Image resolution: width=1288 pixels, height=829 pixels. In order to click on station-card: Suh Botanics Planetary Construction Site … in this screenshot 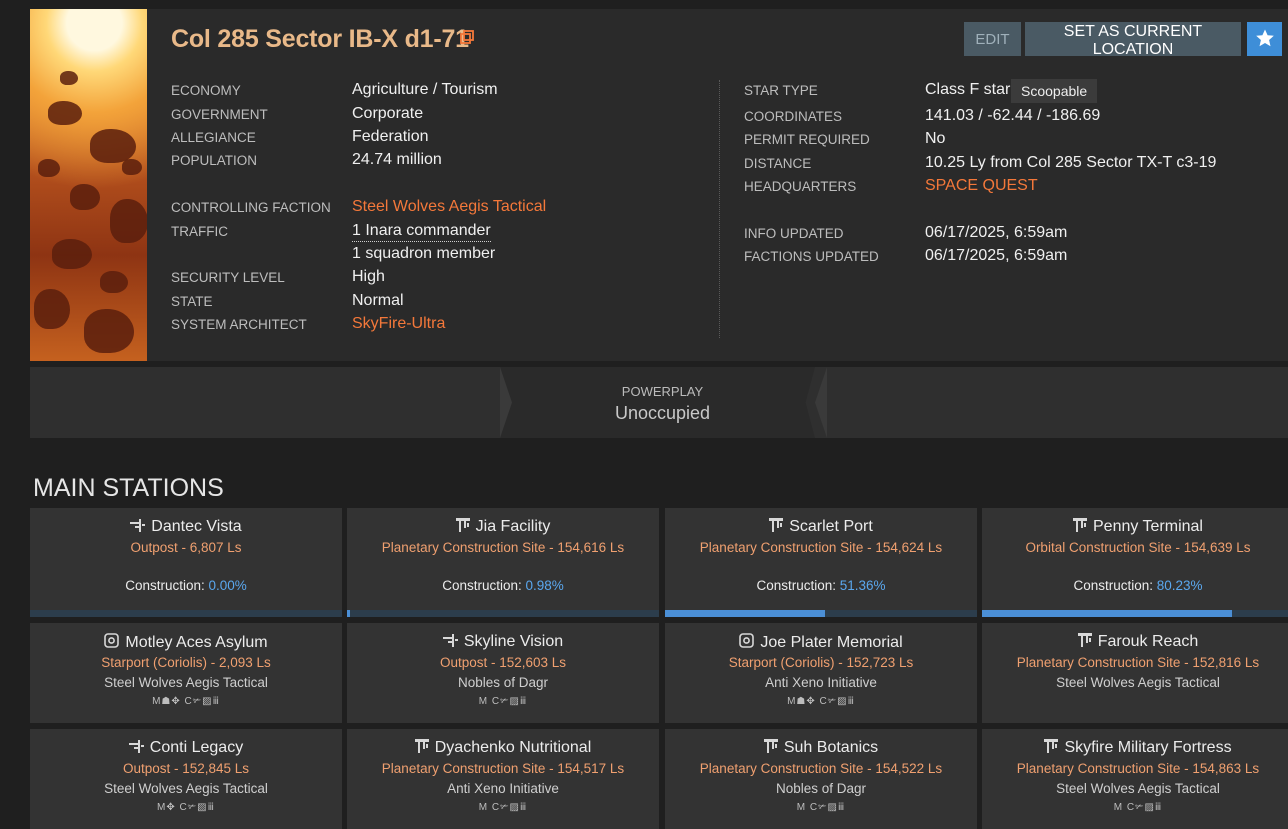, I will do `click(821, 779)`.